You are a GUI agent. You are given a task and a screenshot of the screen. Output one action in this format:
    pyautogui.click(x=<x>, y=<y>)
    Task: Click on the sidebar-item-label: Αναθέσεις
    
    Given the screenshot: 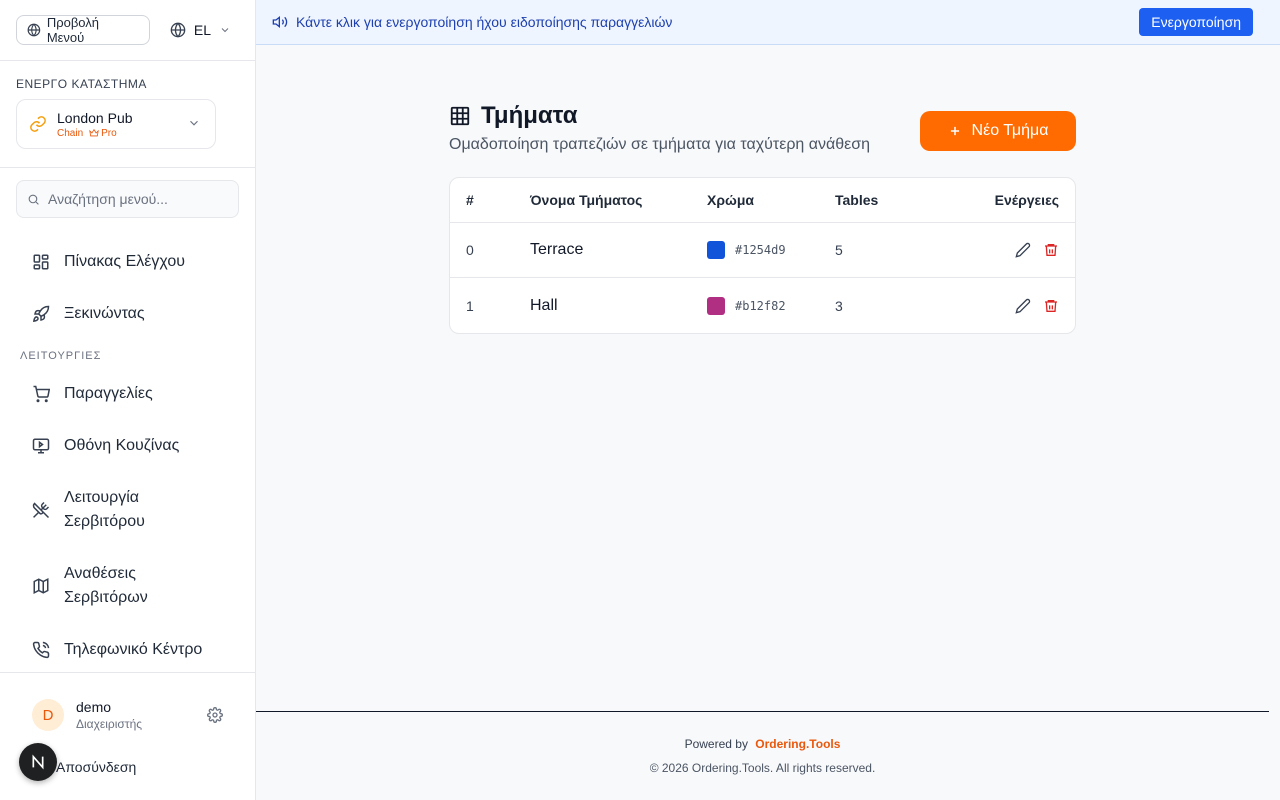 What is the action you would take?
    pyautogui.click(x=100, y=573)
    